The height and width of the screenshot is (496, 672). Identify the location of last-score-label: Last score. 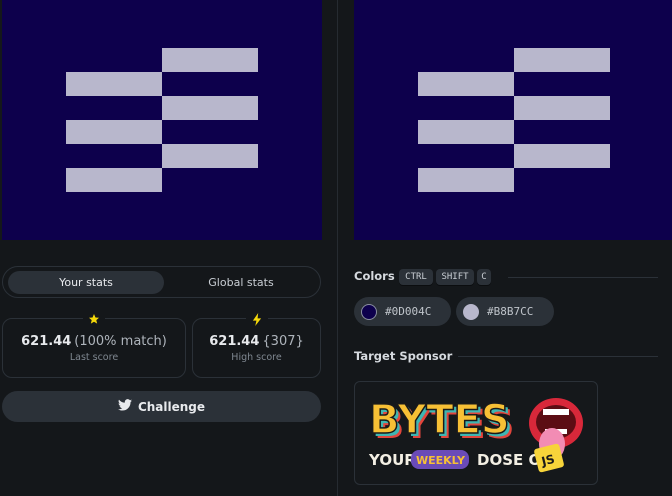
(94, 357).